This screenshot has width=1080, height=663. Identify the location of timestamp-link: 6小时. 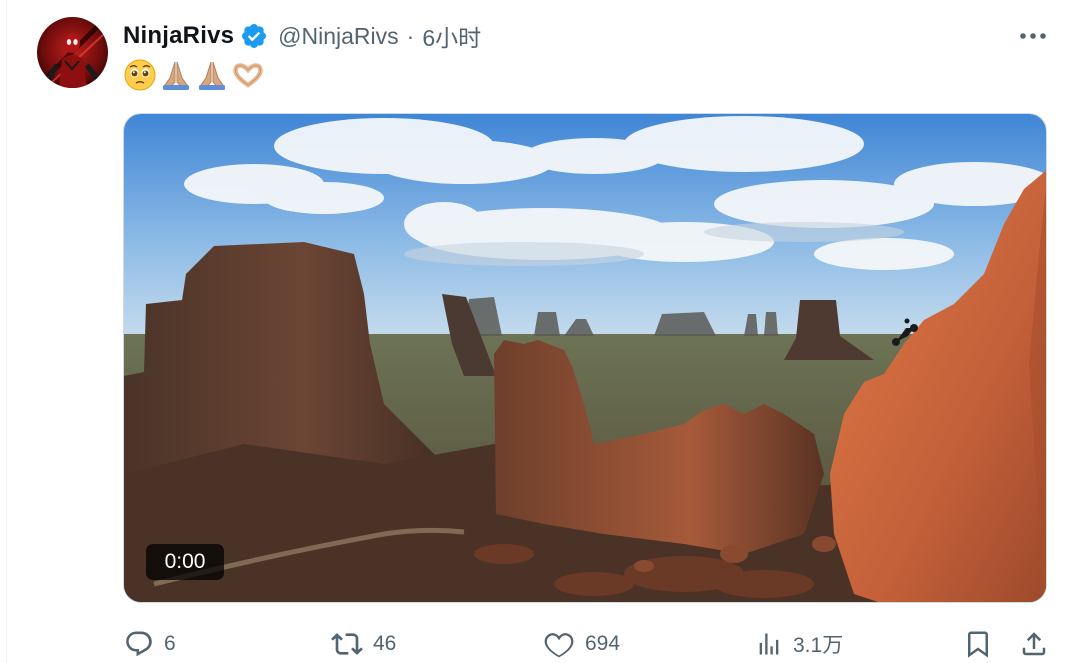
(451, 36).